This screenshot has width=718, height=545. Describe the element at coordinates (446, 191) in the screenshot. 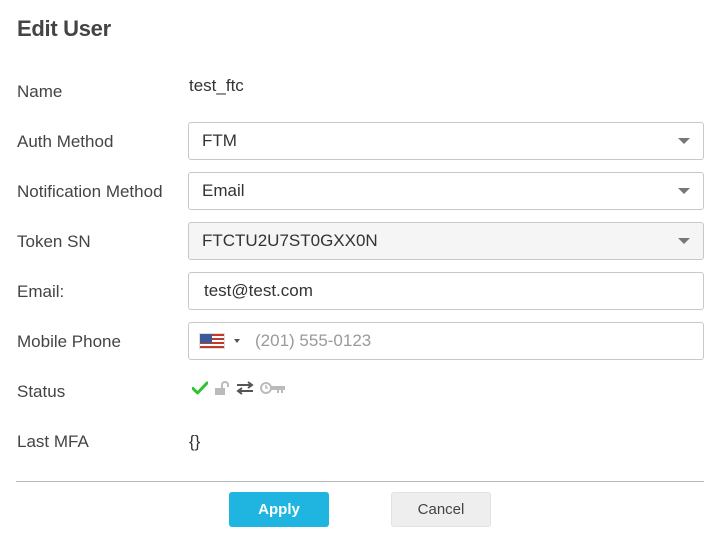

I see `notification-method-select: Email` at that location.